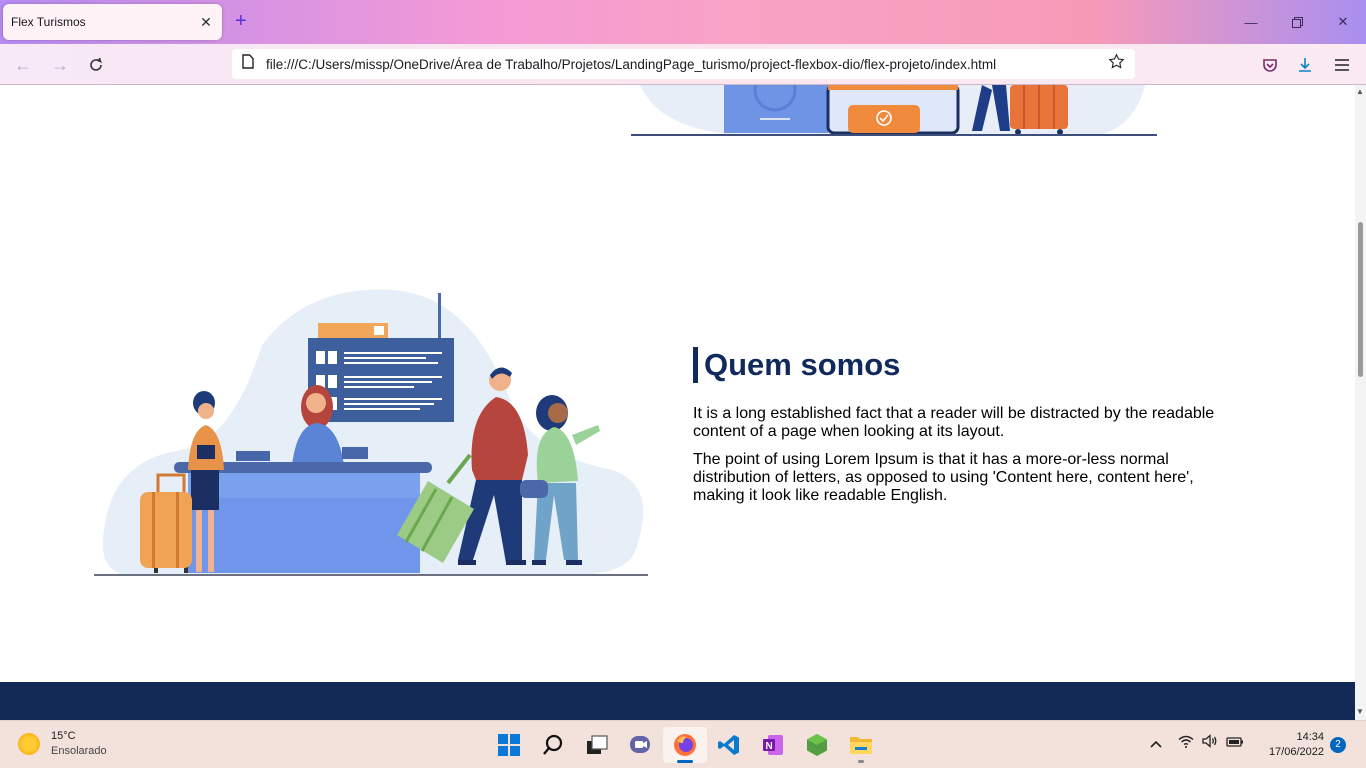 This screenshot has width=1366, height=768. What do you see at coordinates (60, 65) in the screenshot?
I see `forward-icon: →` at bounding box center [60, 65].